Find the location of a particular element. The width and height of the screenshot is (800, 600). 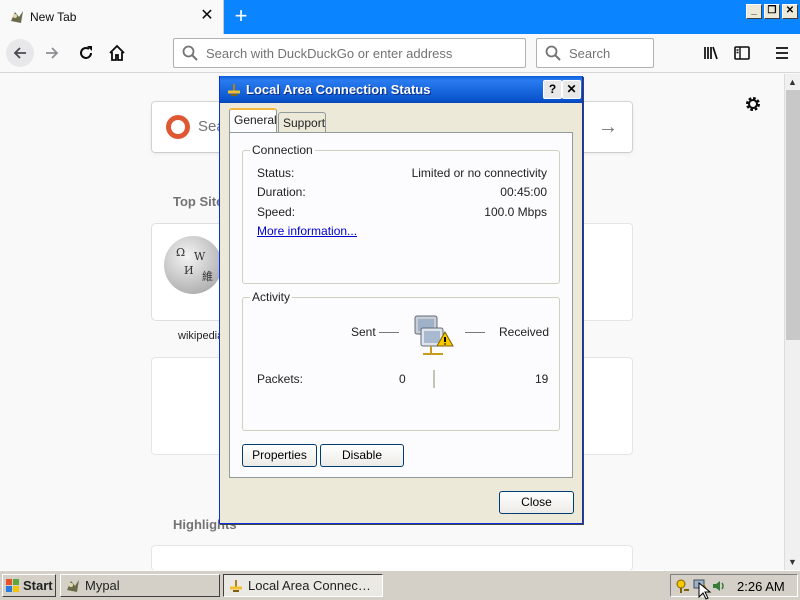

new-tab-button: + is located at coordinates (241, 16).